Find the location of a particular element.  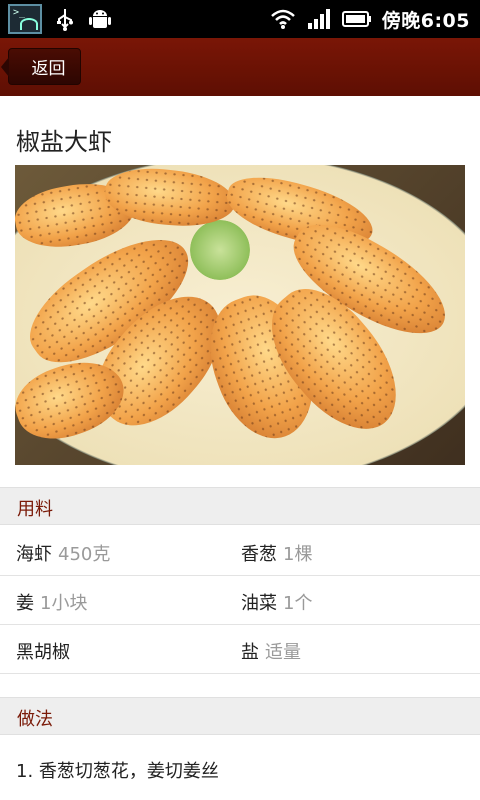

ingredient-row: 海虾 450克 香葱 1棵 is located at coordinates (240, 551).